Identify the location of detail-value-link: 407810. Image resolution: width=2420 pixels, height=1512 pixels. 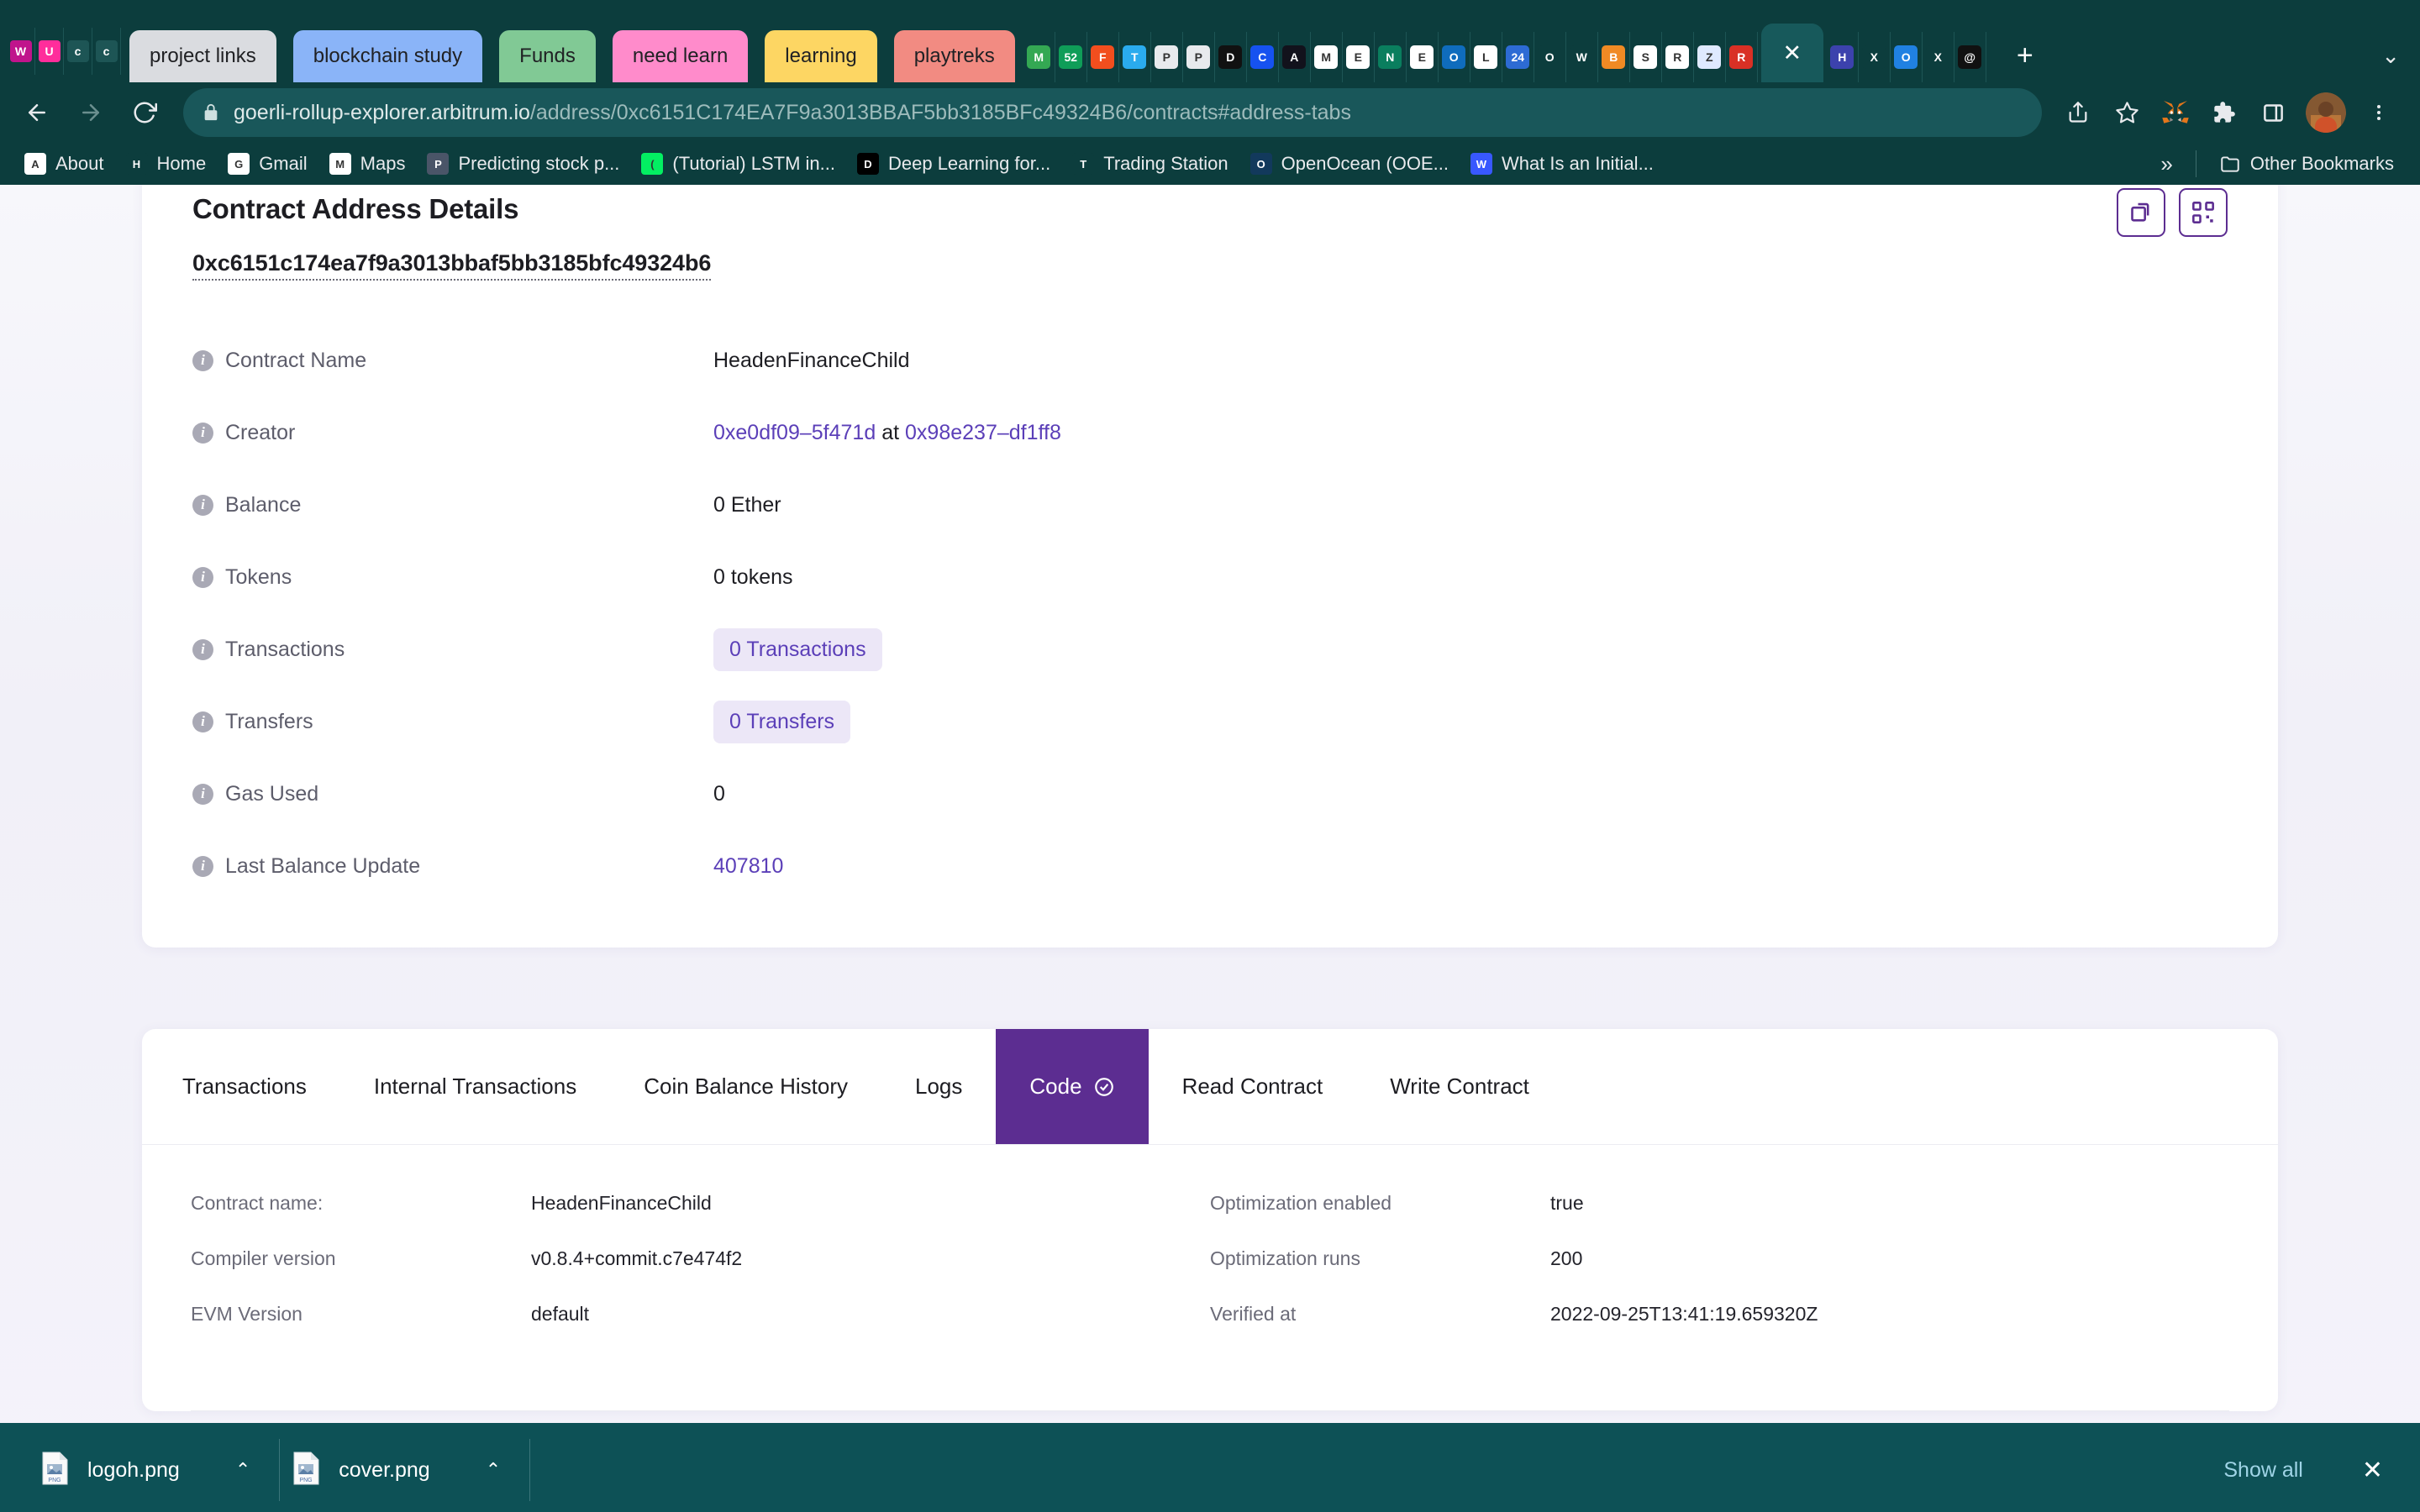
(748, 866).